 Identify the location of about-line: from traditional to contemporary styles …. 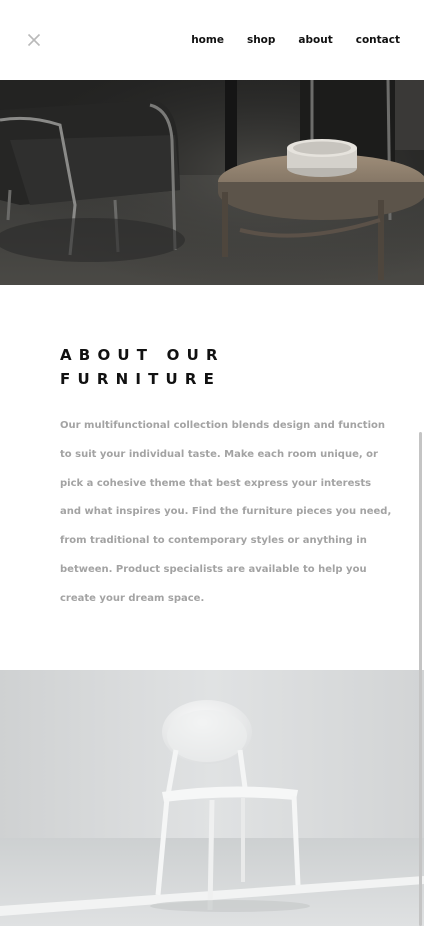
(213, 541).